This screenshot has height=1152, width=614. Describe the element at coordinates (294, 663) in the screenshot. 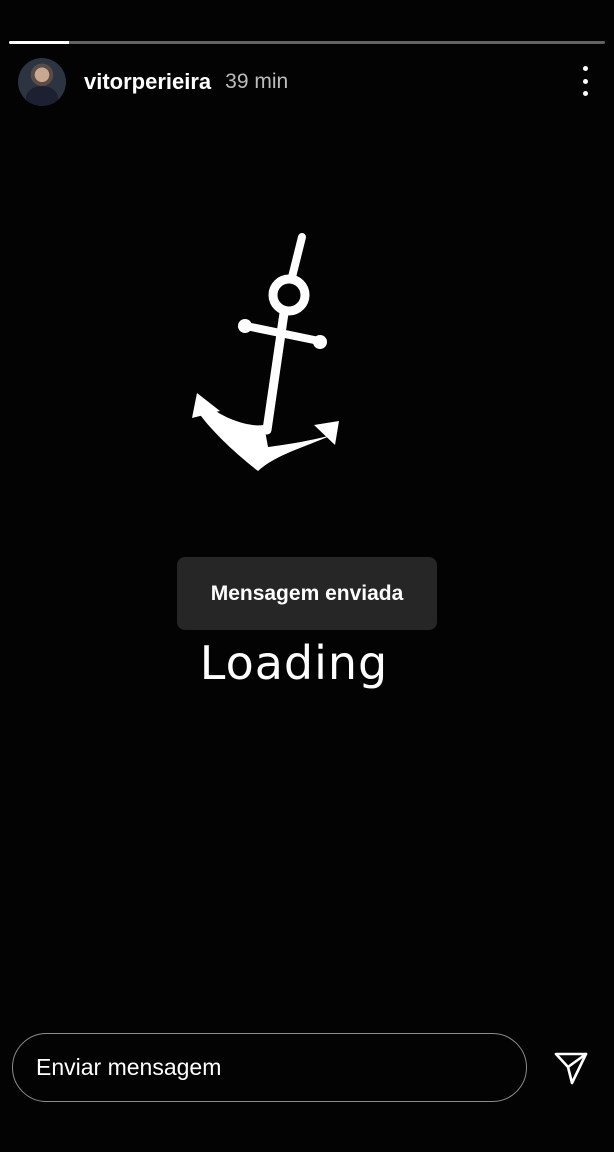

I see `loading-label: Loading` at that location.